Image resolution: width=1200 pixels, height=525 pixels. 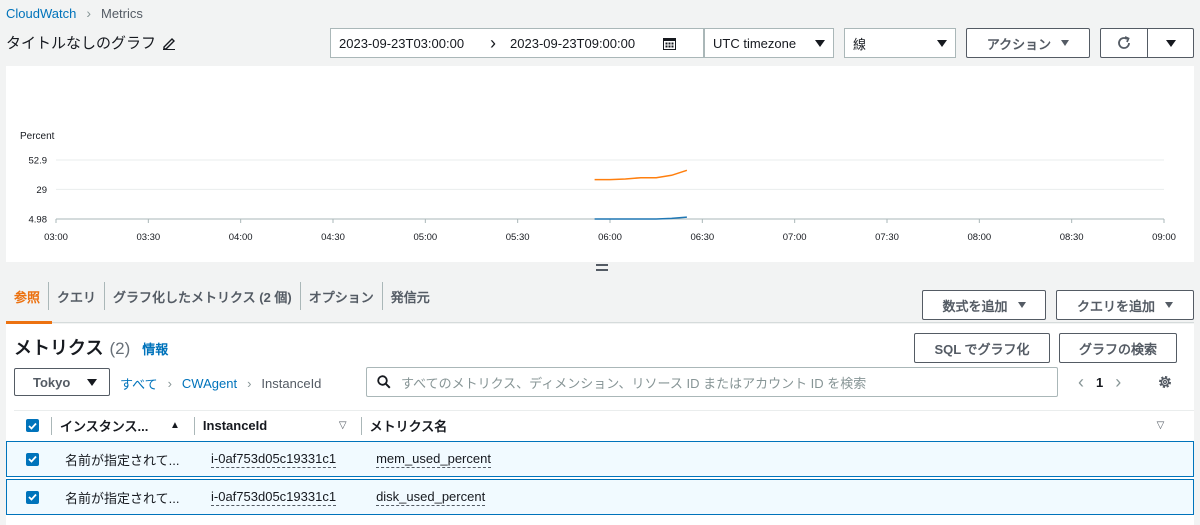 I want to click on x-tick-label: 03:00, so click(x=56, y=237).